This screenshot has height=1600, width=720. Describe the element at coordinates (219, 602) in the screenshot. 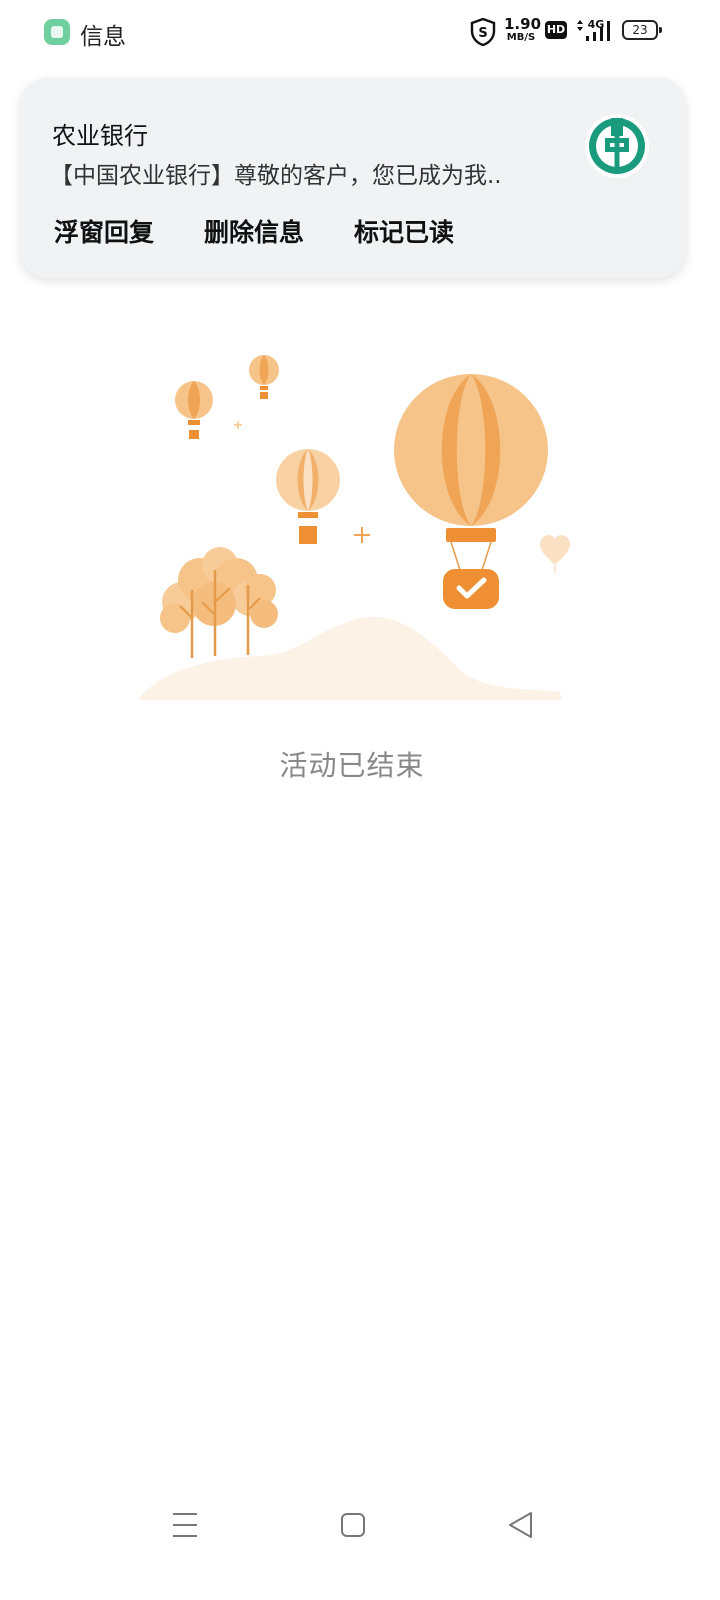

I see `trees` at that location.